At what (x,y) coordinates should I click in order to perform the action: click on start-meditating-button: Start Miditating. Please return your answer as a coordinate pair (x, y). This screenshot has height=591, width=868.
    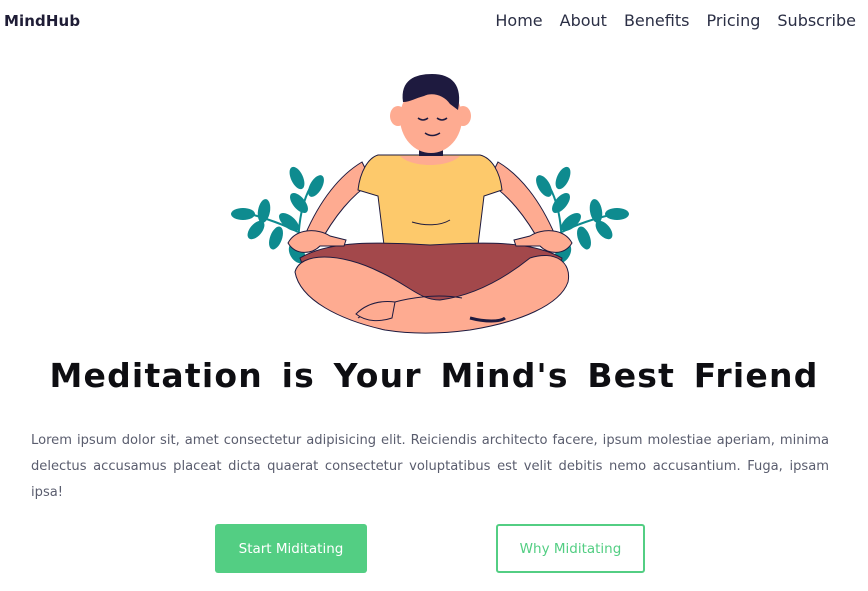
    Looking at the image, I should click on (291, 548).